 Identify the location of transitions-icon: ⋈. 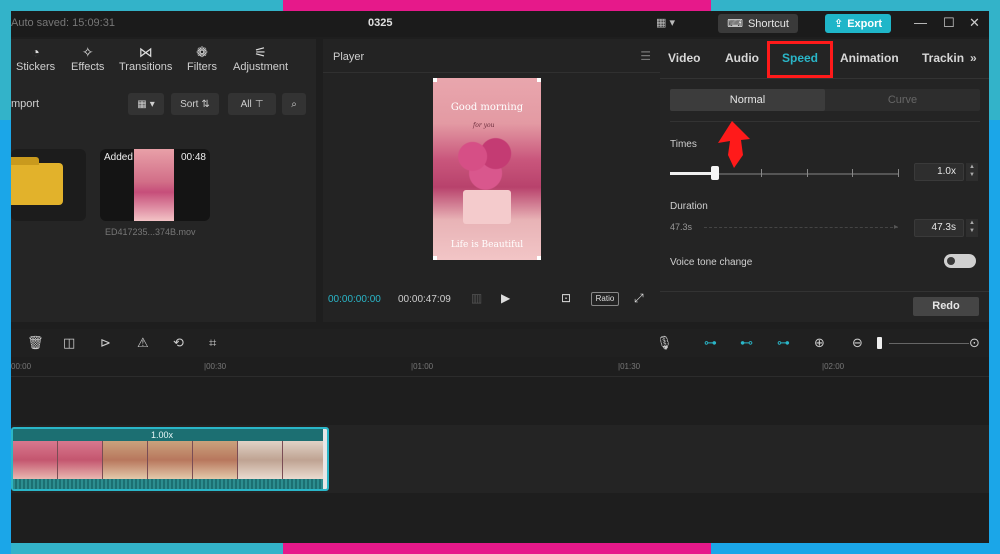
(145, 52).